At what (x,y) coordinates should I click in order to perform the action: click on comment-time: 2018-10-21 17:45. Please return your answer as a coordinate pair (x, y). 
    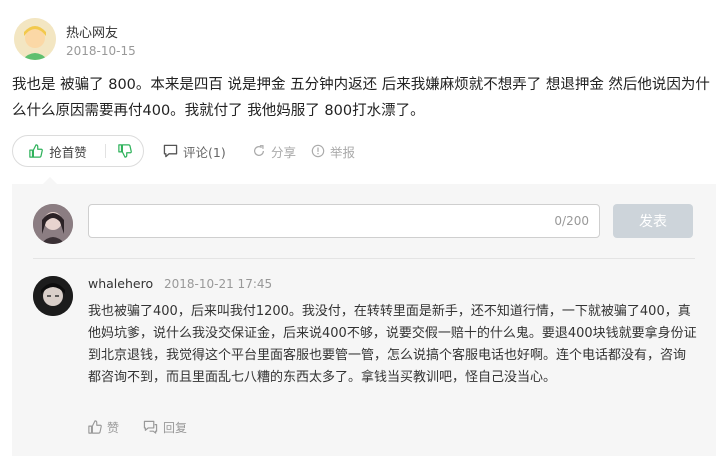
    Looking at the image, I should click on (218, 284).